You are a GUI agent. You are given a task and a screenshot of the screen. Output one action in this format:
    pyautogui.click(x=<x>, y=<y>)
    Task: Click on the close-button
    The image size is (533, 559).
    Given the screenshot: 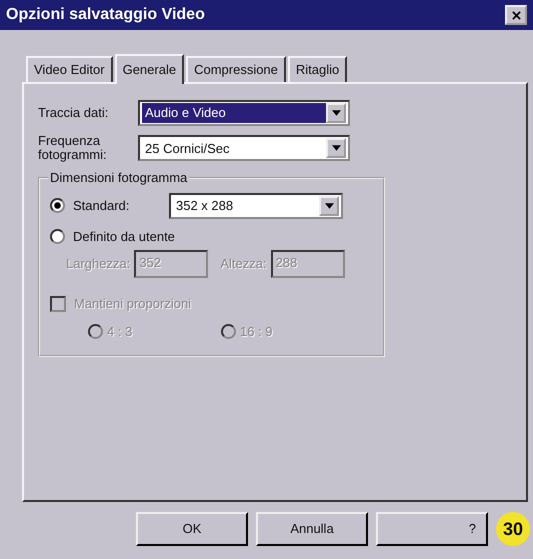 What is the action you would take?
    pyautogui.click(x=516, y=15)
    